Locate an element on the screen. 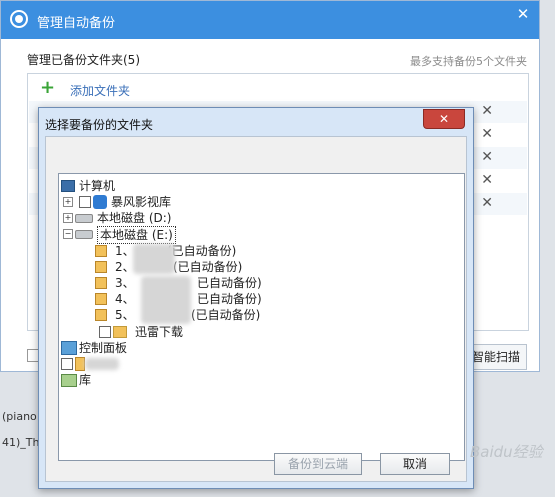  tree-label: 3、 is located at coordinates (125, 283).